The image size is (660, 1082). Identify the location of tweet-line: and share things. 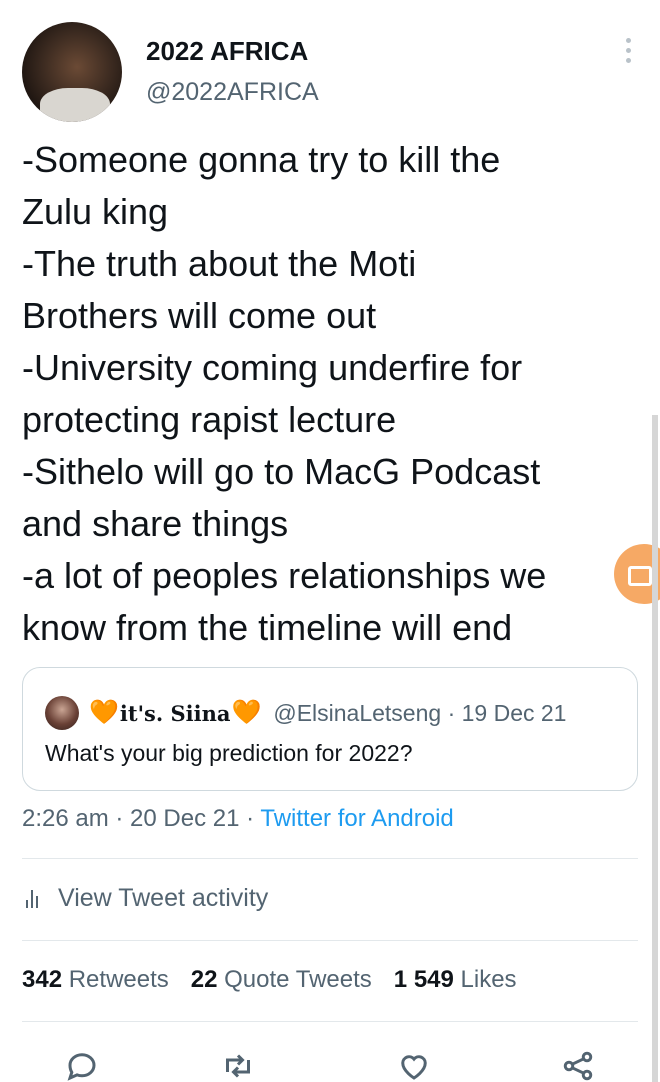
(155, 523).